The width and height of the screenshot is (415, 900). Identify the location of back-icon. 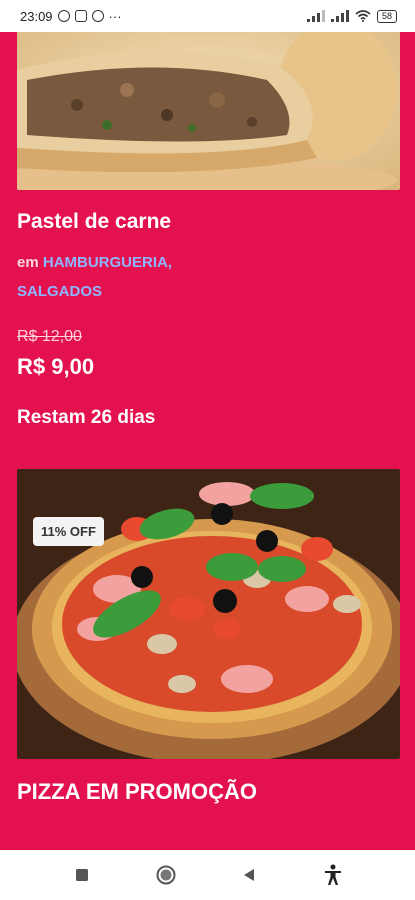
(249, 875).